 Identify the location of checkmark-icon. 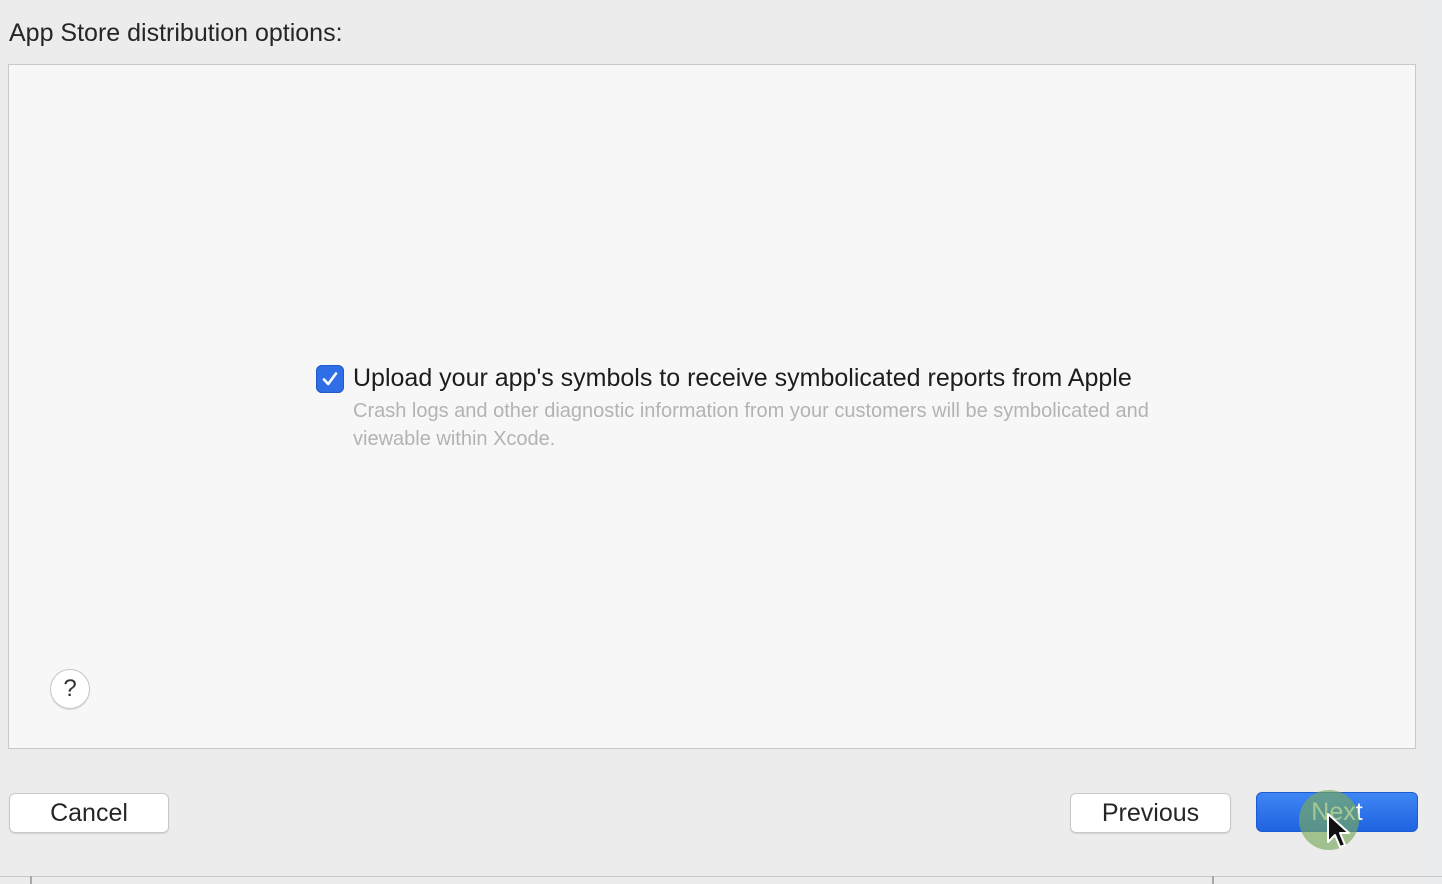
(330, 379).